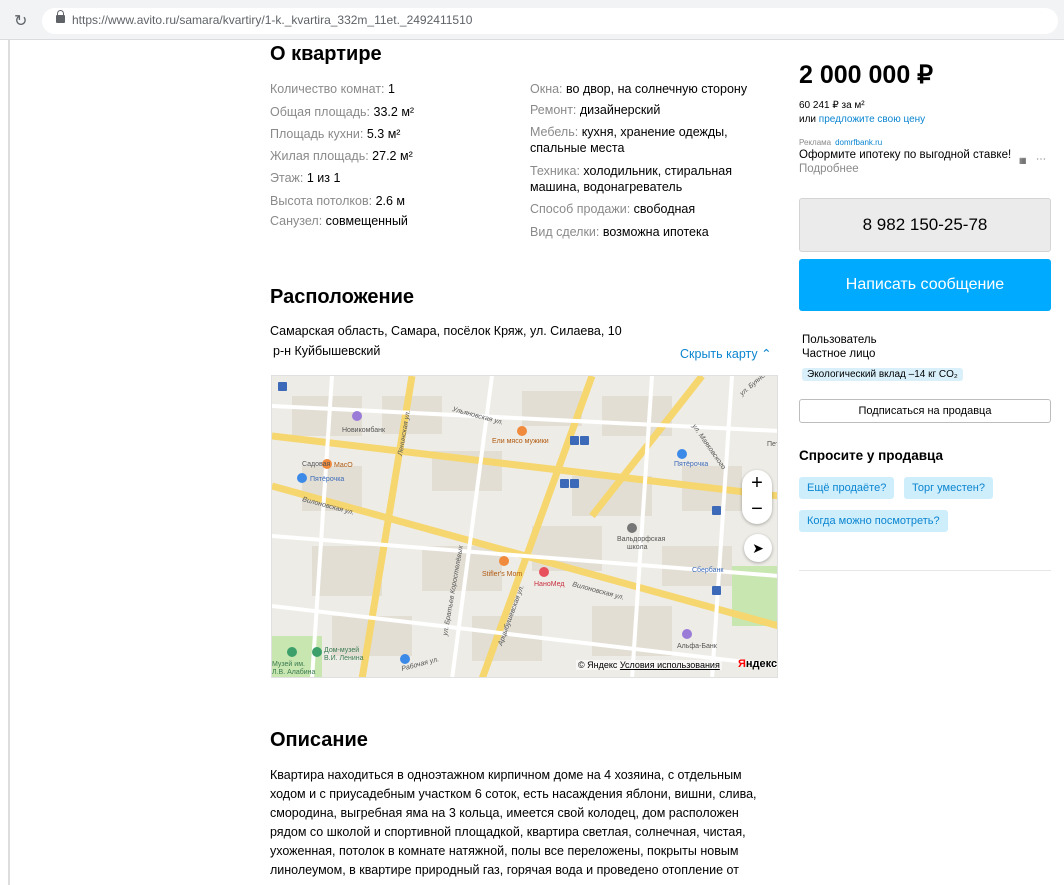  I want to click on ad-menu-icon: ⋯, so click(1041, 159).